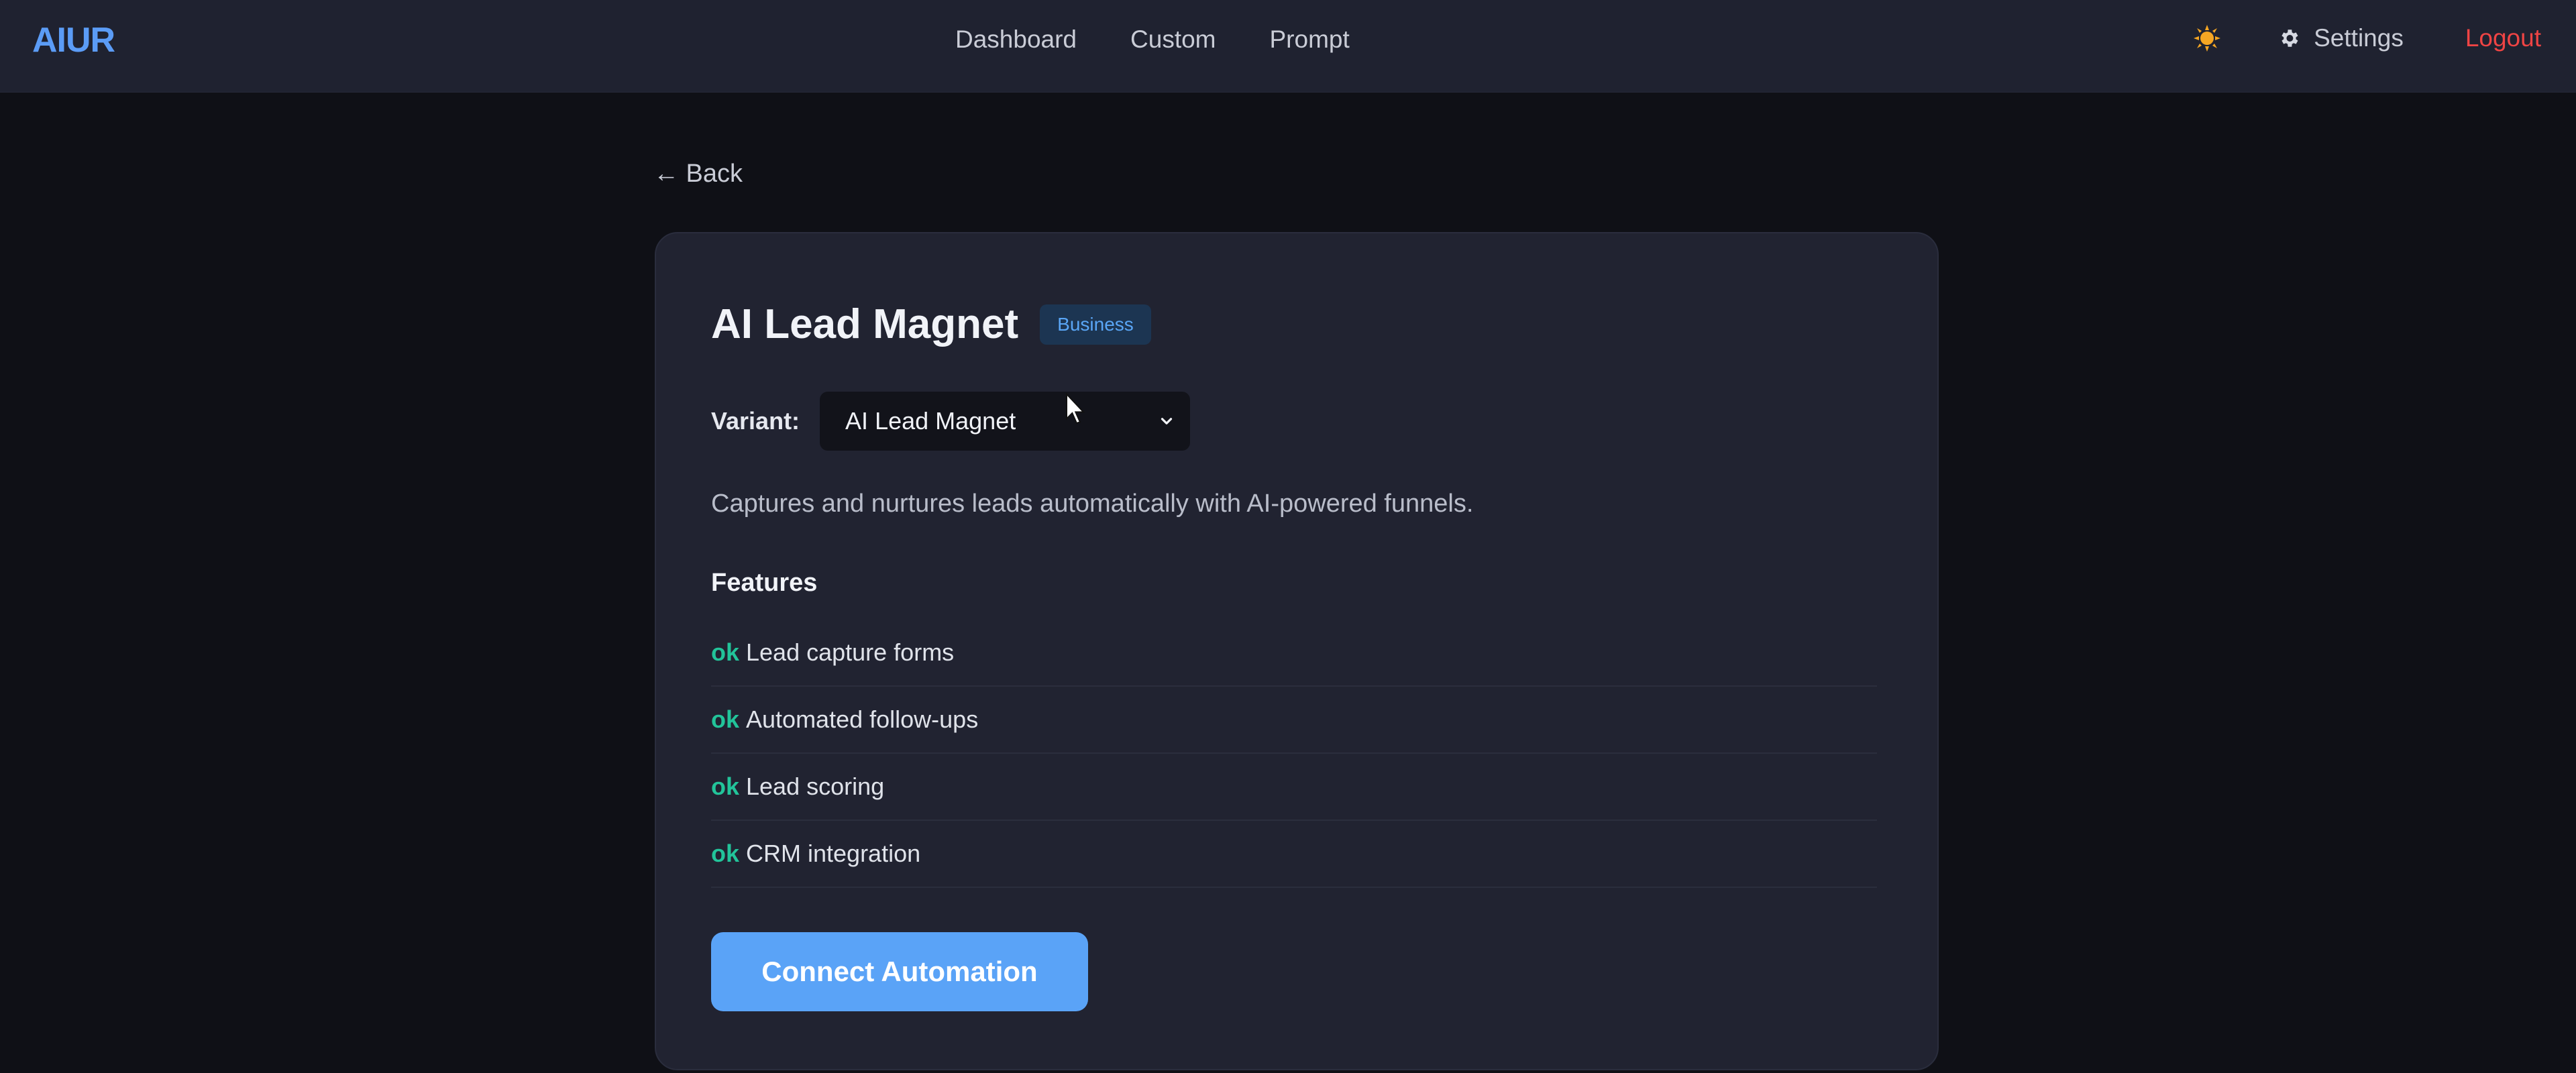  What do you see at coordinates (1095, 324) in the screenshot?
I see `category-badge: Business` at bounding box center [1095, 324].